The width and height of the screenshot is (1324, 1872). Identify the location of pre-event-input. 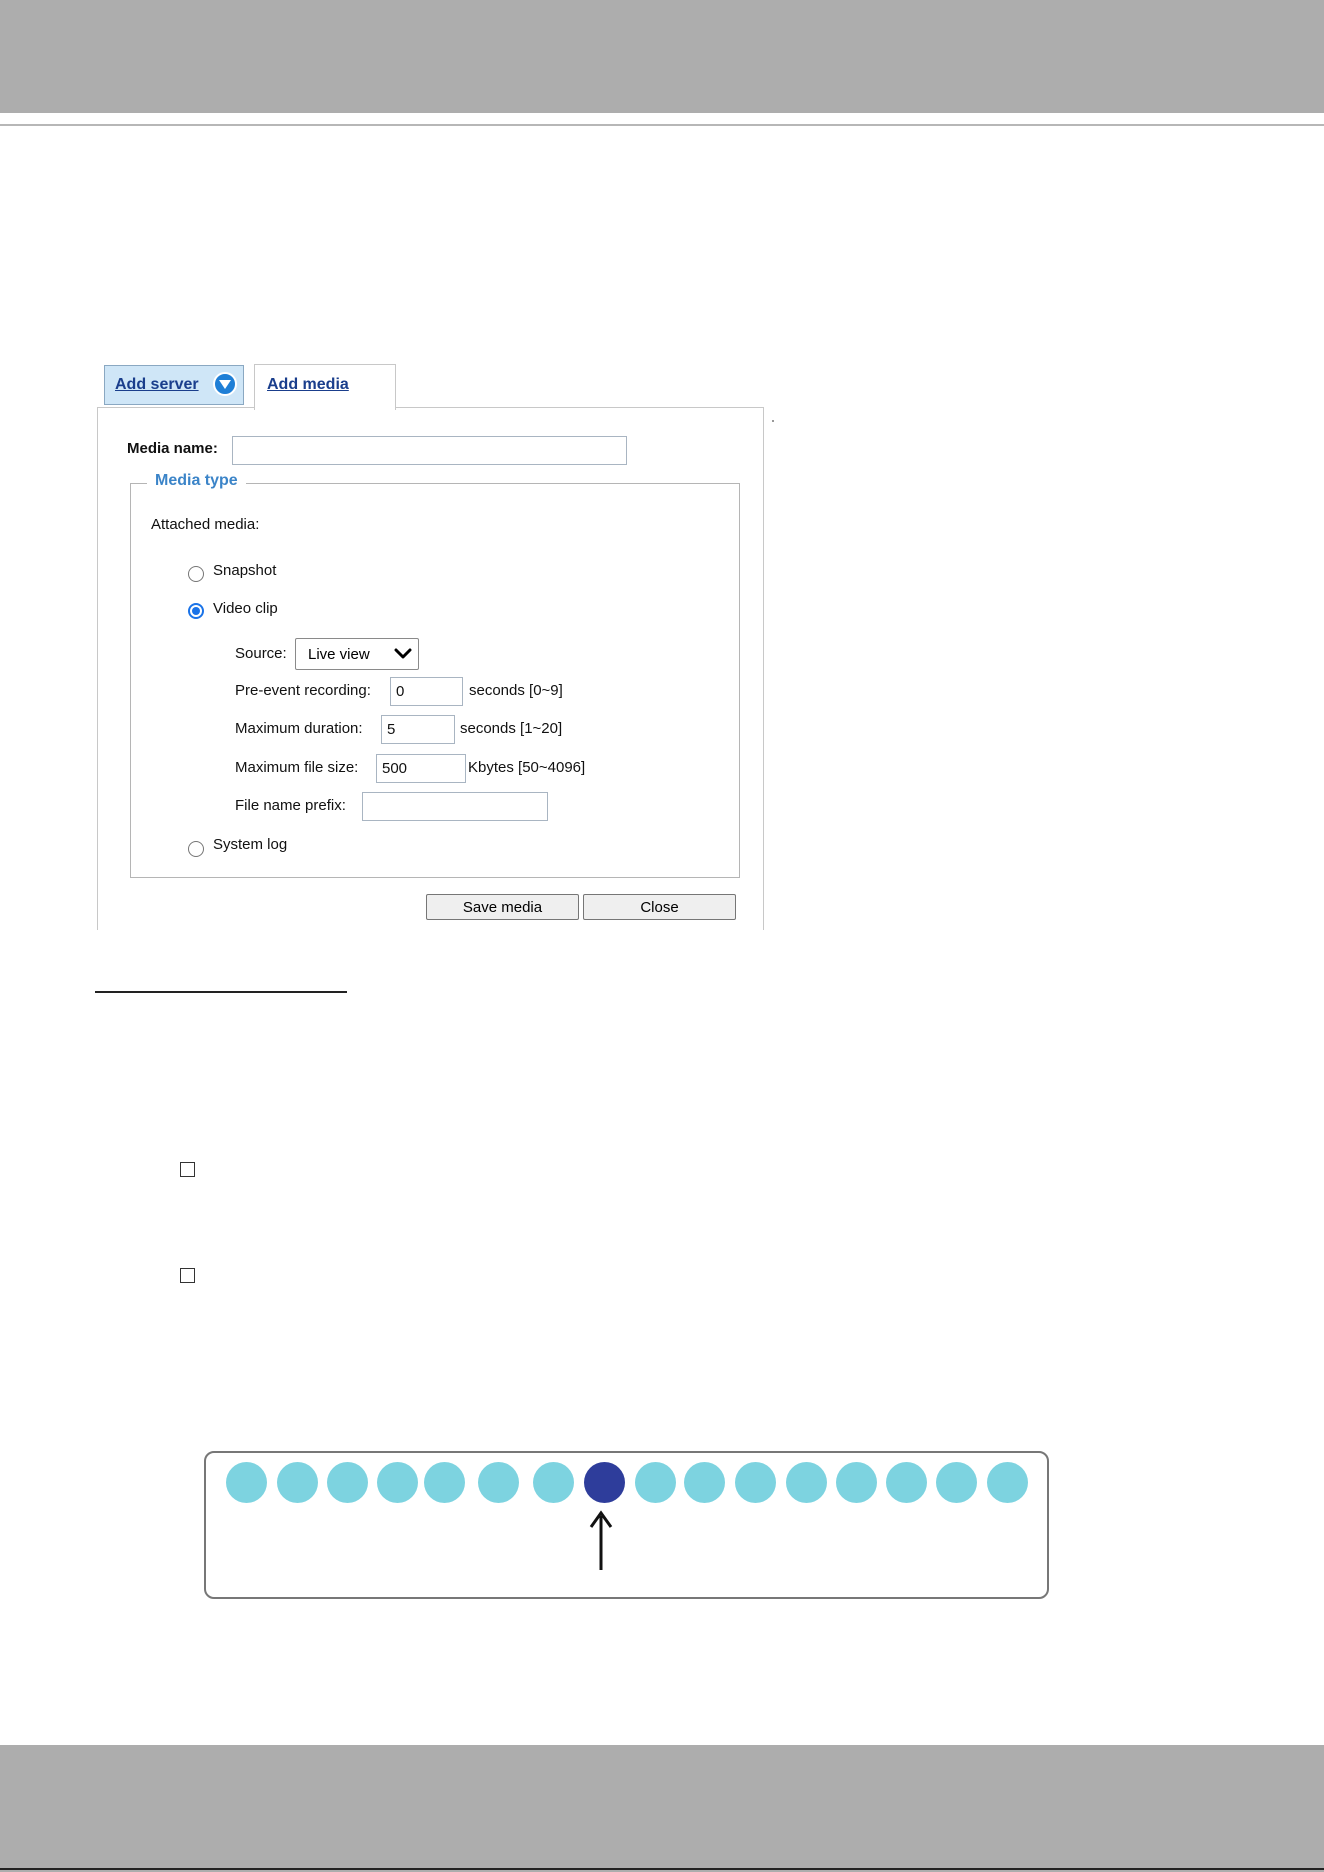
(426, 691).